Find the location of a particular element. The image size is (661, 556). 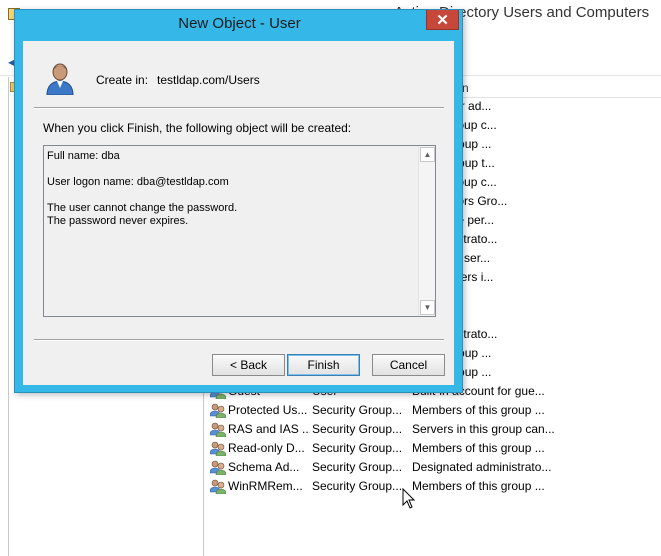

scroll-up-arrow-icon: ▲ is located at coordinates (427, 154).